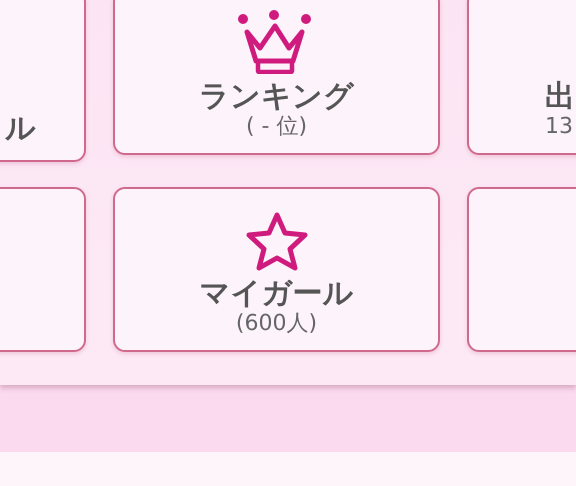 This screenshot has height=486, width=576. I want to click on tile-detail: 13, so click(559, 126).